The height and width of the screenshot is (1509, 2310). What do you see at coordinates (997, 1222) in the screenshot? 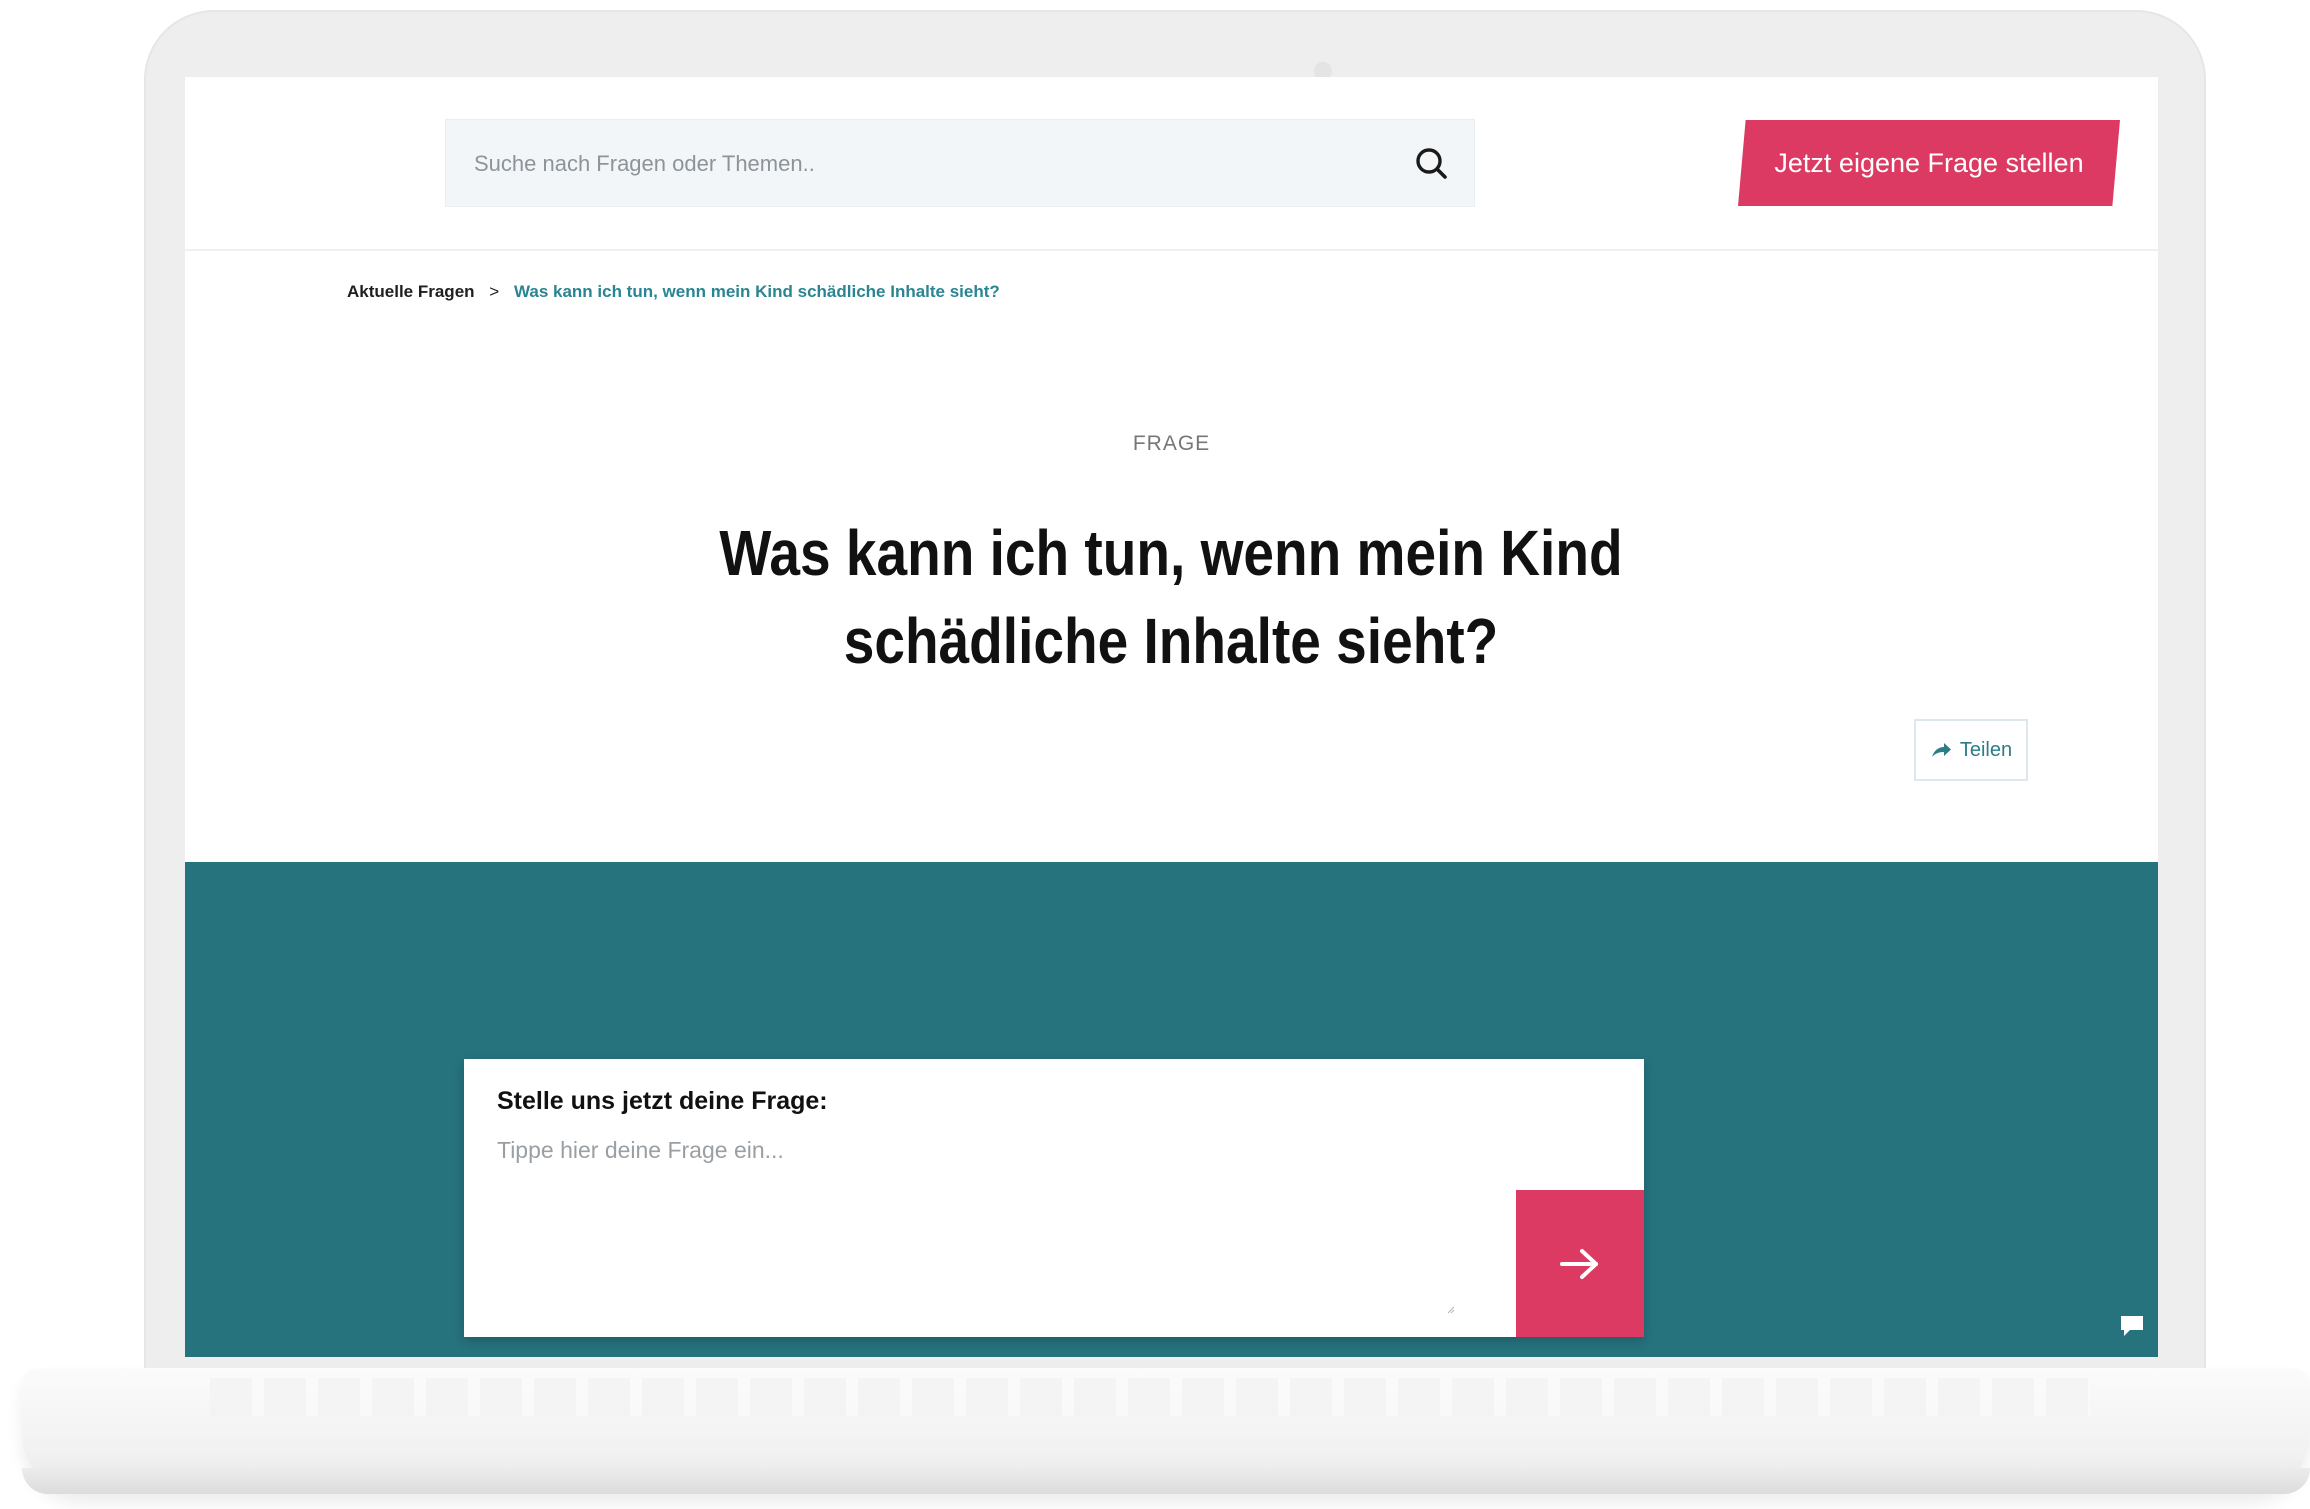
I see `question-textarea` at bounding box center [997, 1222].